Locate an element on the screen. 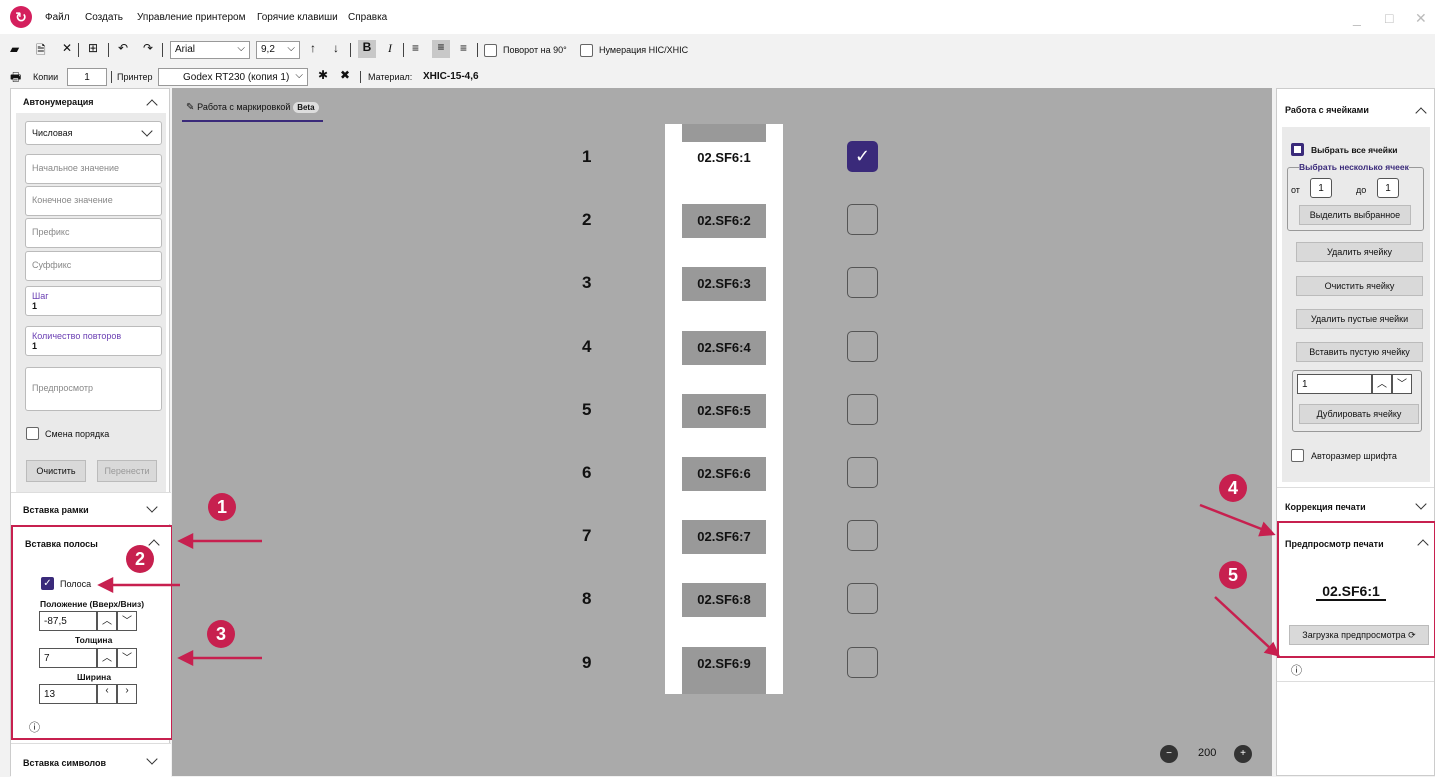 This screenshot has width=1435, height=777. annotation-marker-4: 4 is located at coordinates (1233, 488).